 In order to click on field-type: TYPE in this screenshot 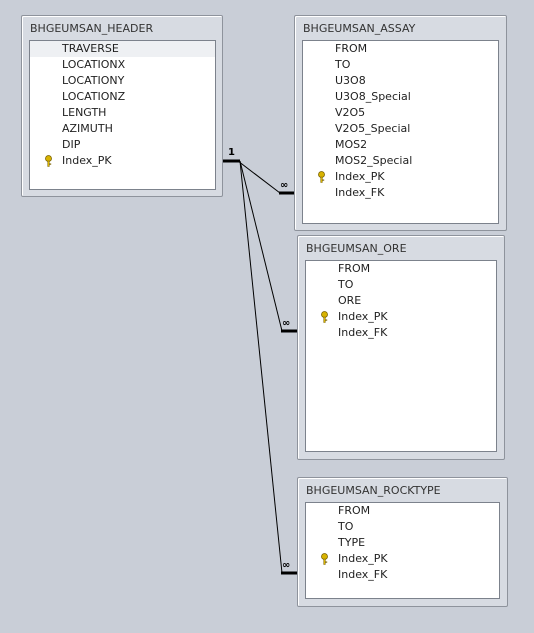, I will do `click(402, 543)`.